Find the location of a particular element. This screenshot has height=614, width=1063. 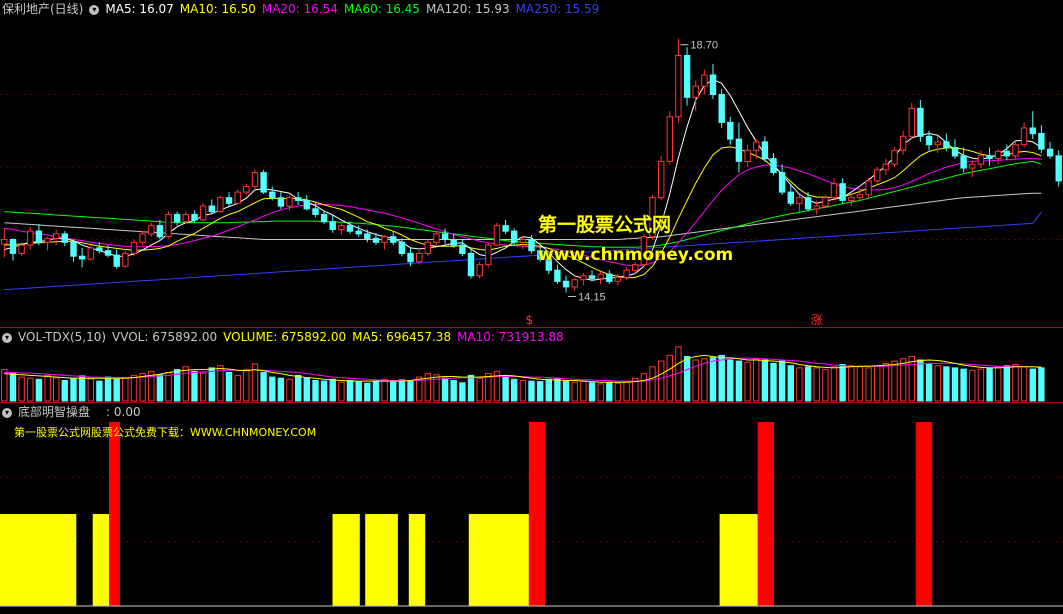

volume-toggle-icon: ▾ is located at coordinates (7, 337).